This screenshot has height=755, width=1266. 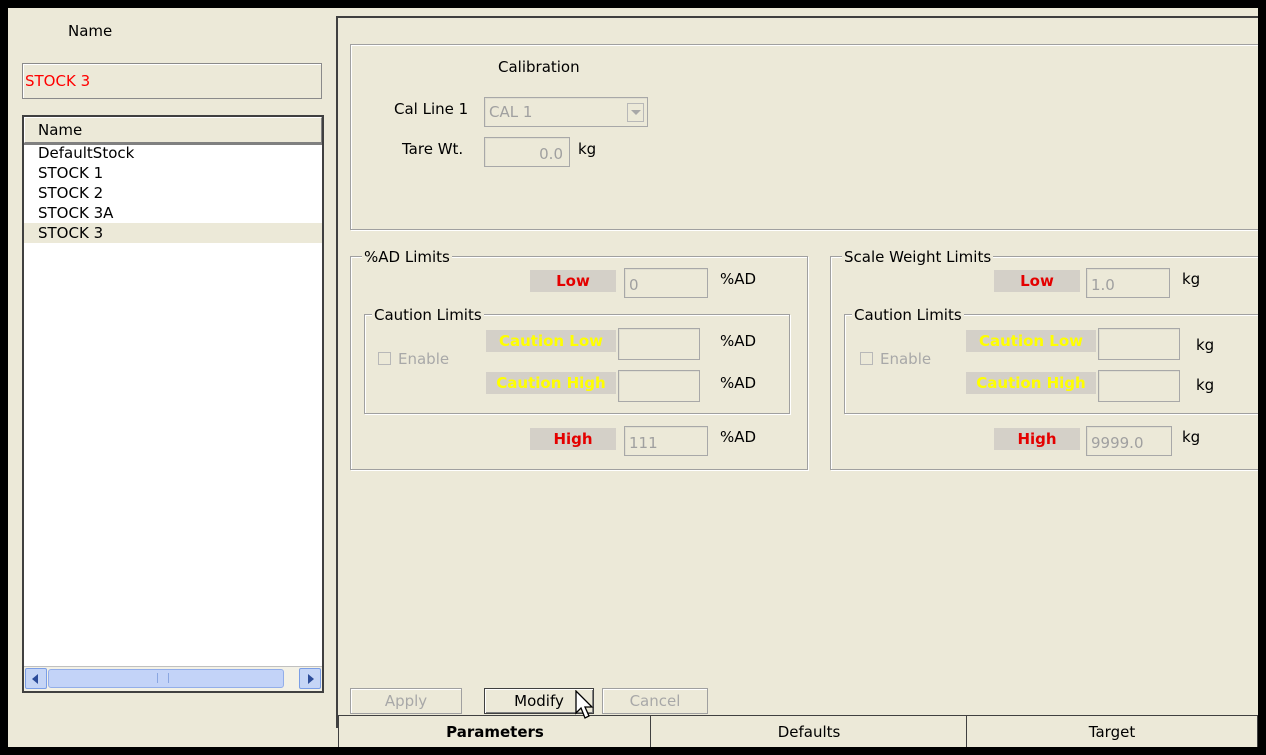 What do you see at coordinates (424, 359) in the screenshot?
I see `ad-enable-label: Enable` at bounding box center [424, 359].